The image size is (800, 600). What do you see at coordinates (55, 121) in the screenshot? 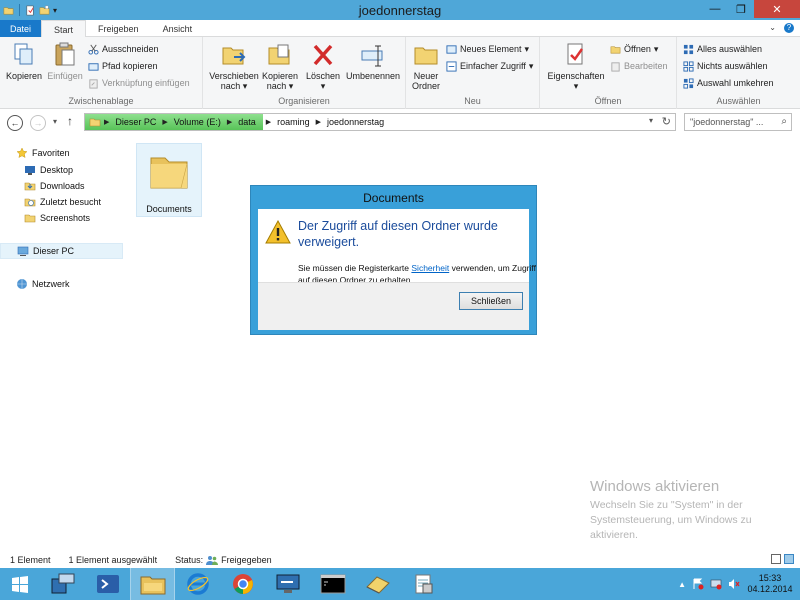
I see `recent-locations-dropdown: ▾` at bounding box center [55, 121].